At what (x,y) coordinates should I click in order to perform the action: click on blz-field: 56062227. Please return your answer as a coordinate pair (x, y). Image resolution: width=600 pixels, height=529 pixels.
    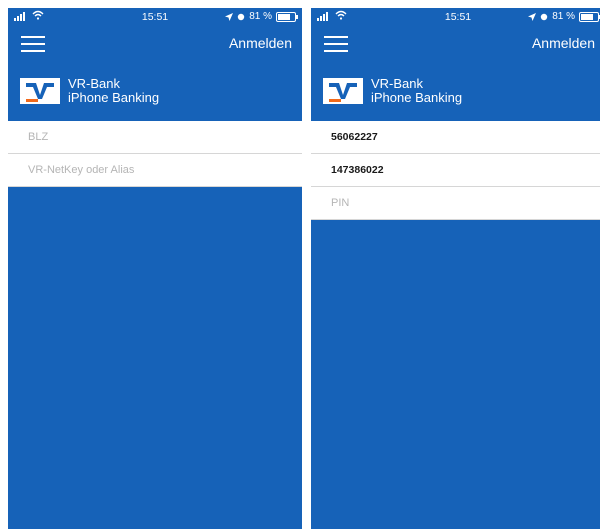
    Looking at the image, I should click on (455, 137).